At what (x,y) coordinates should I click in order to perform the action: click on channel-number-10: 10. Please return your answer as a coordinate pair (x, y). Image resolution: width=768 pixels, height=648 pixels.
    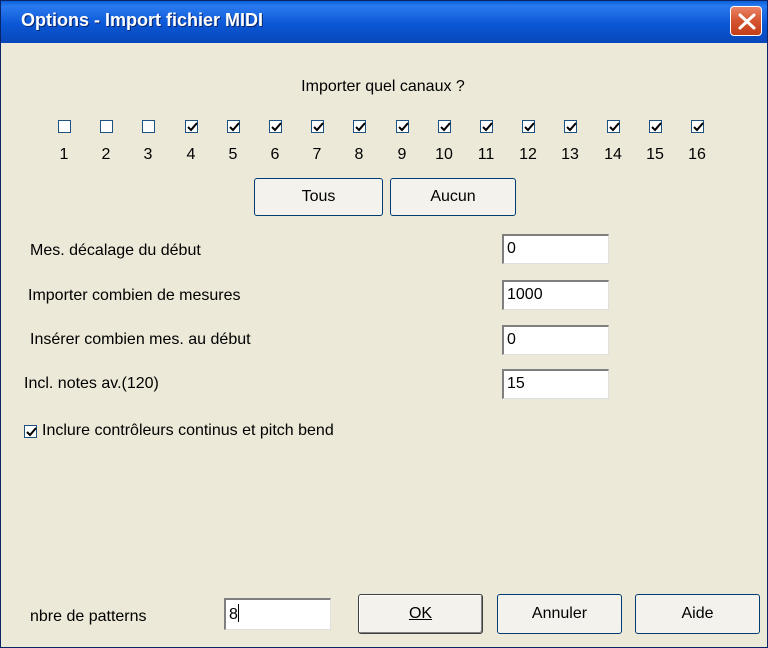
    Looking at the image, I should click on (444, 154).